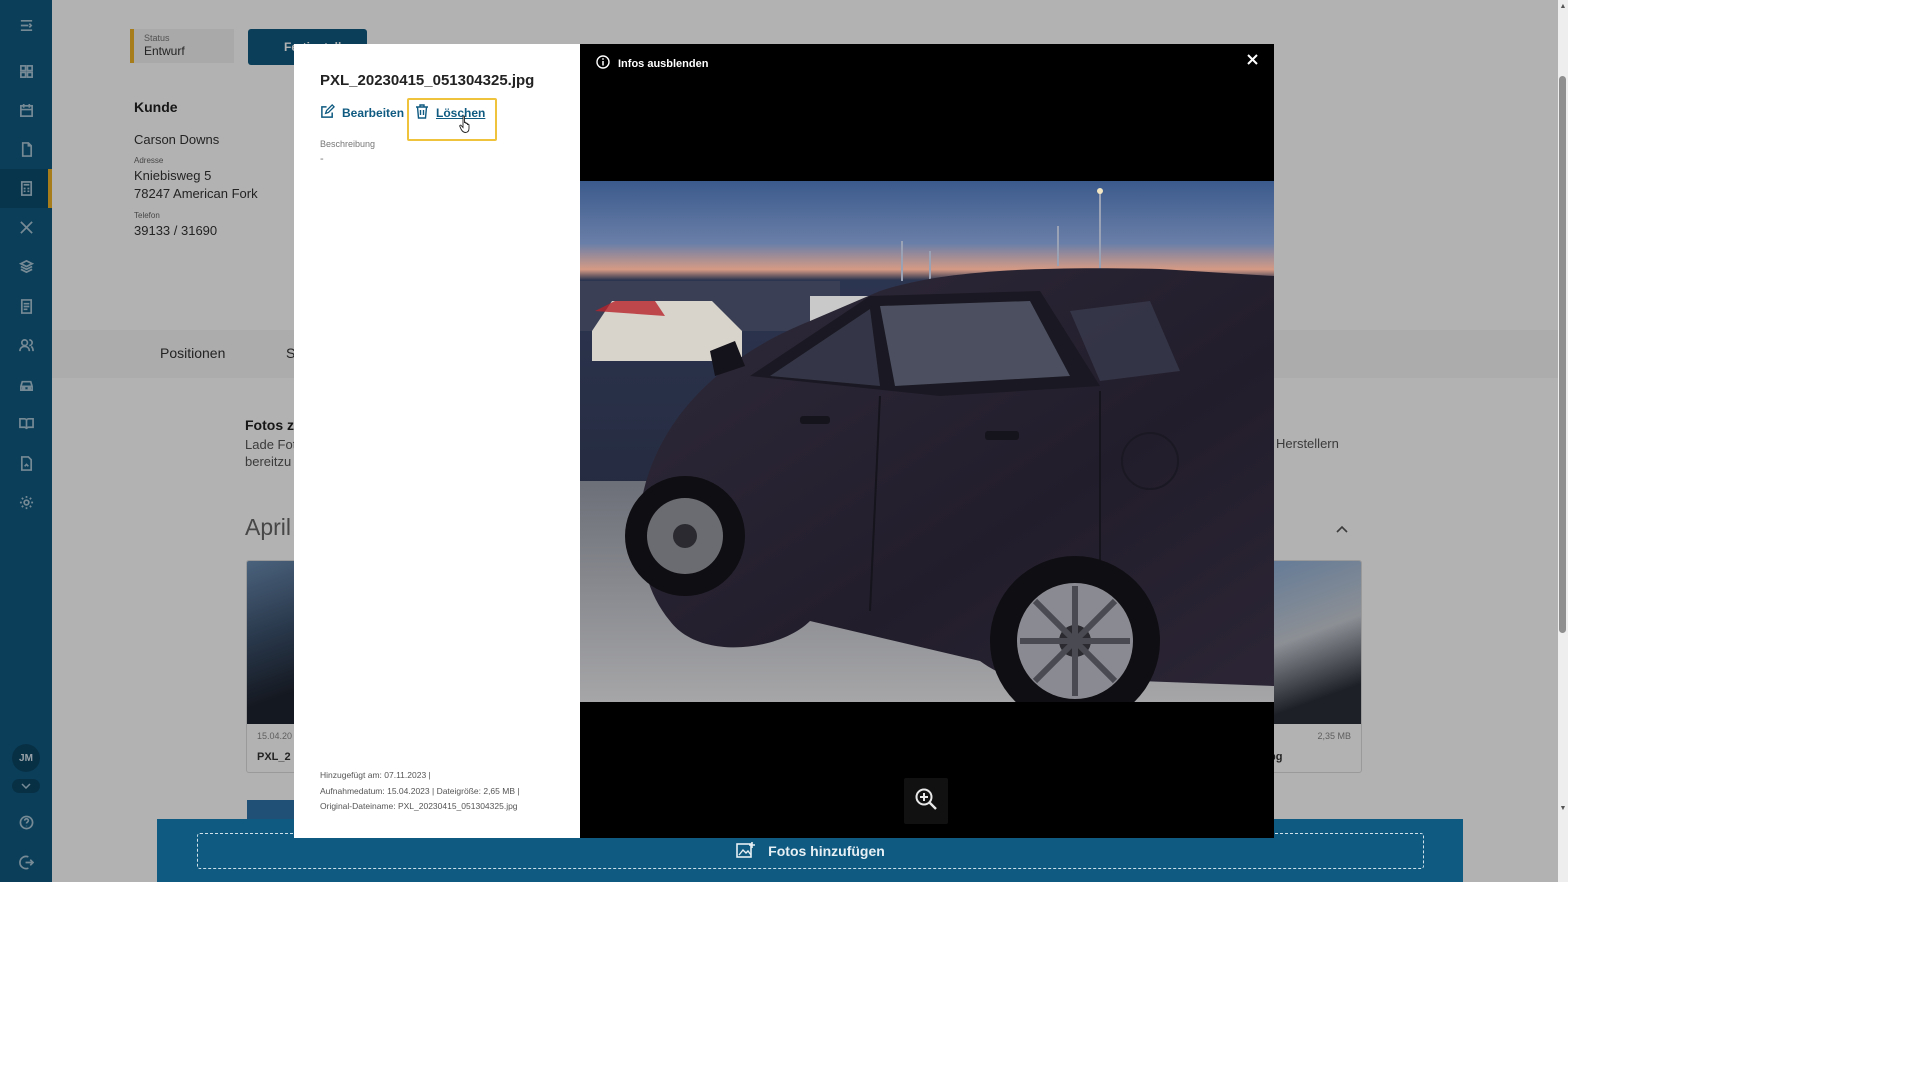 The image size is (1920, 1080). I want to click on description-value: -, so click(322, 159).